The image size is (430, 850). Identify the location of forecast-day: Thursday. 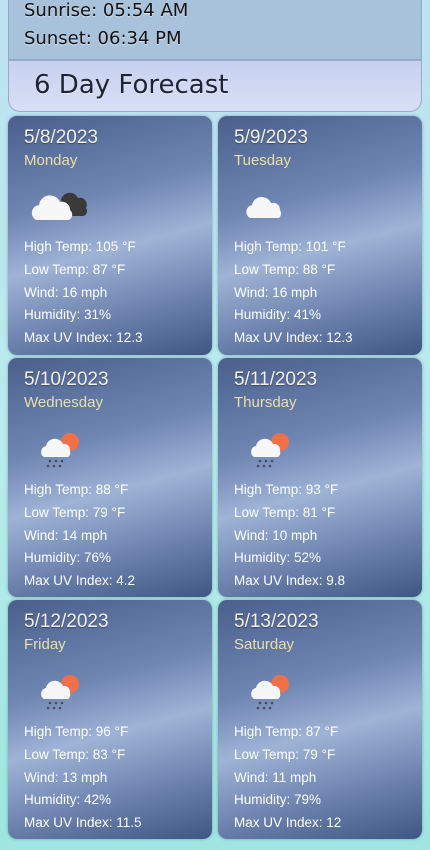
(265, 402).